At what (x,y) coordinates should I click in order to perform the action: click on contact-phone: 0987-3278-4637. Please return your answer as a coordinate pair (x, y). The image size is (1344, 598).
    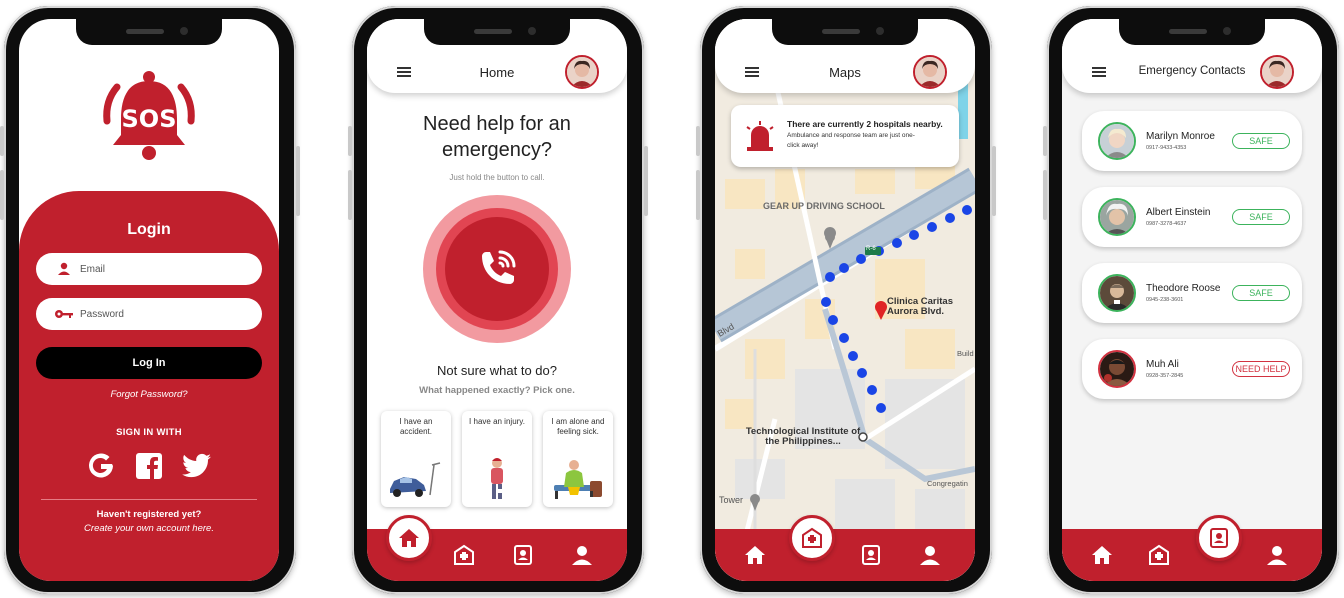
    Looking at the image, I should click on (1166, 224).